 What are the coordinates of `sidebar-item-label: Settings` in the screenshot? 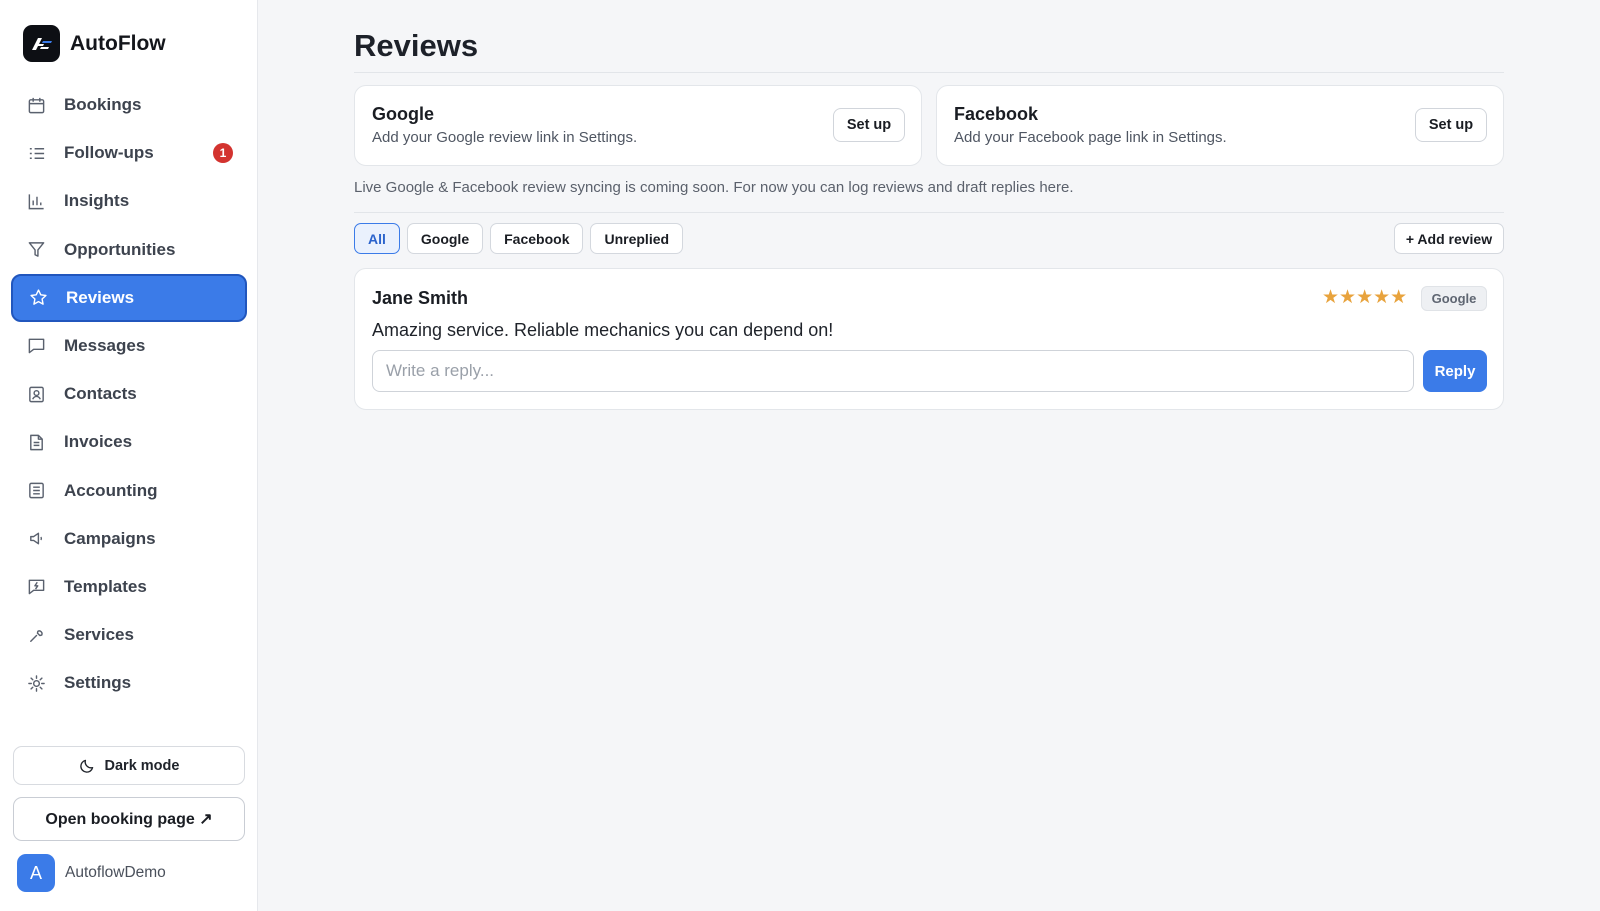 It's located at (98, 683).